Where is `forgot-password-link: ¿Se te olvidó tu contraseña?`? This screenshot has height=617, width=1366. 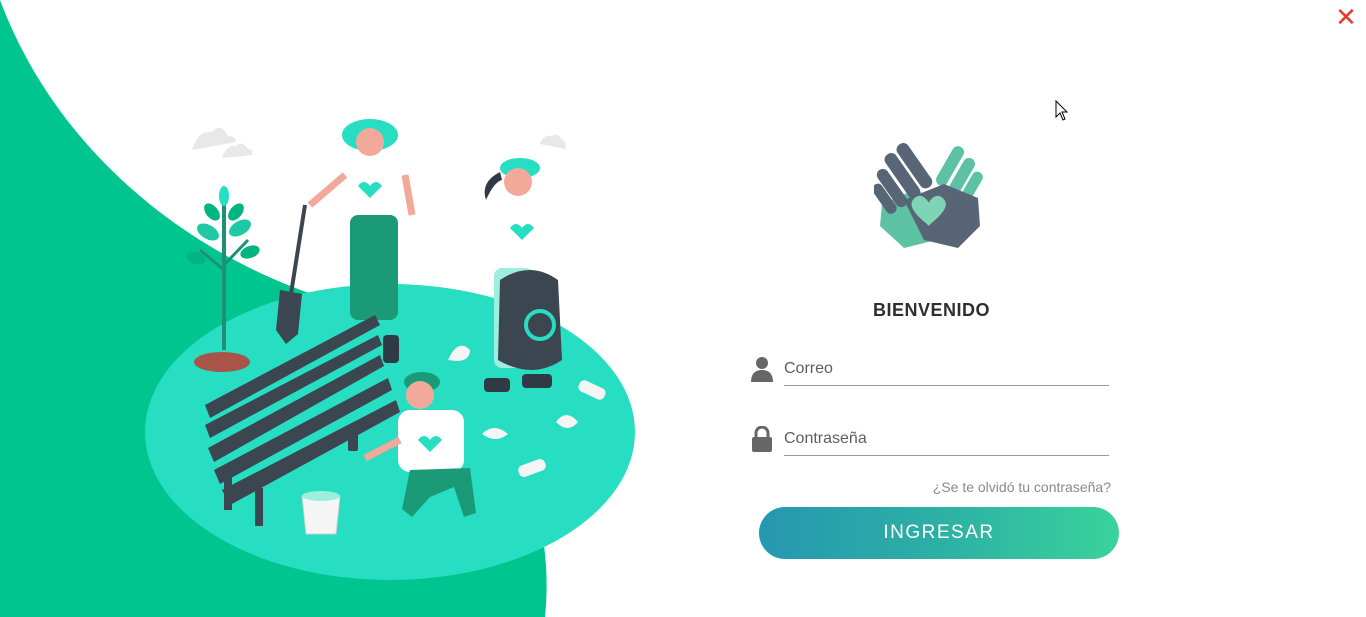 forgot-password-link: ¿Se te olvidó tu contraseña? is located at coordinates (1022, 487).